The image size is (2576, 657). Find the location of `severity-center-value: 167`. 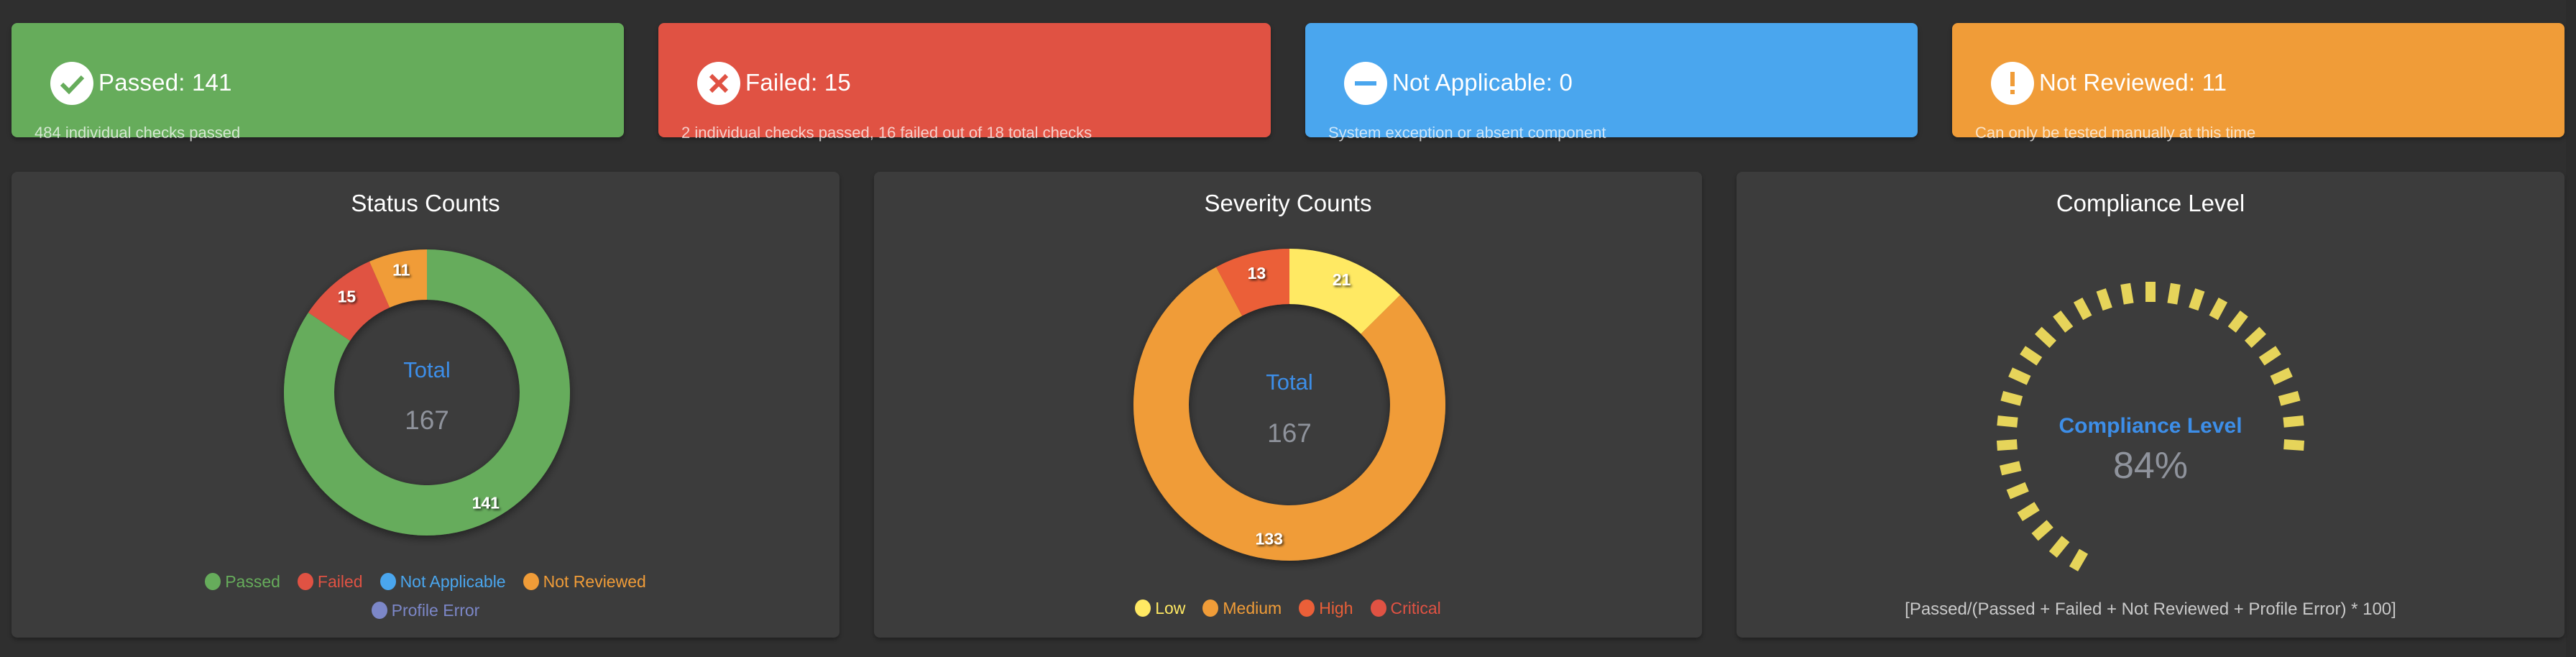

severity-center-value: 167 is located at coordinates (1289, 433).